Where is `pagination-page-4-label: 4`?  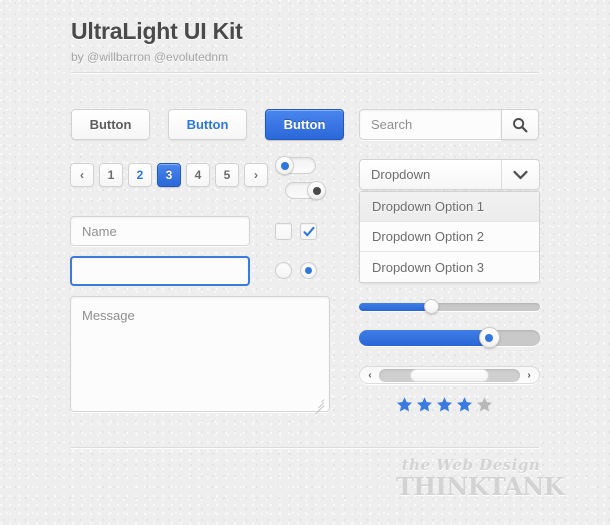 pagination-page-4-label: 4 is located at coordinates (198, 175).